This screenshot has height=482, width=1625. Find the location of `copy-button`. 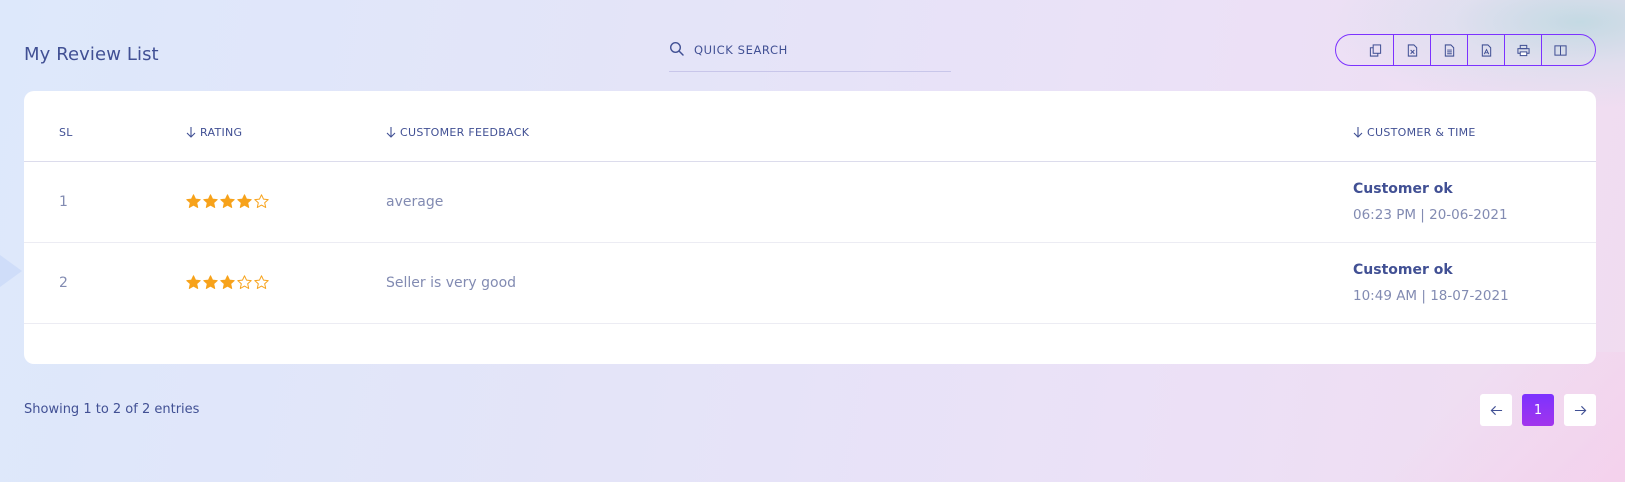

copy-button is located at coordinates (1375, 50).